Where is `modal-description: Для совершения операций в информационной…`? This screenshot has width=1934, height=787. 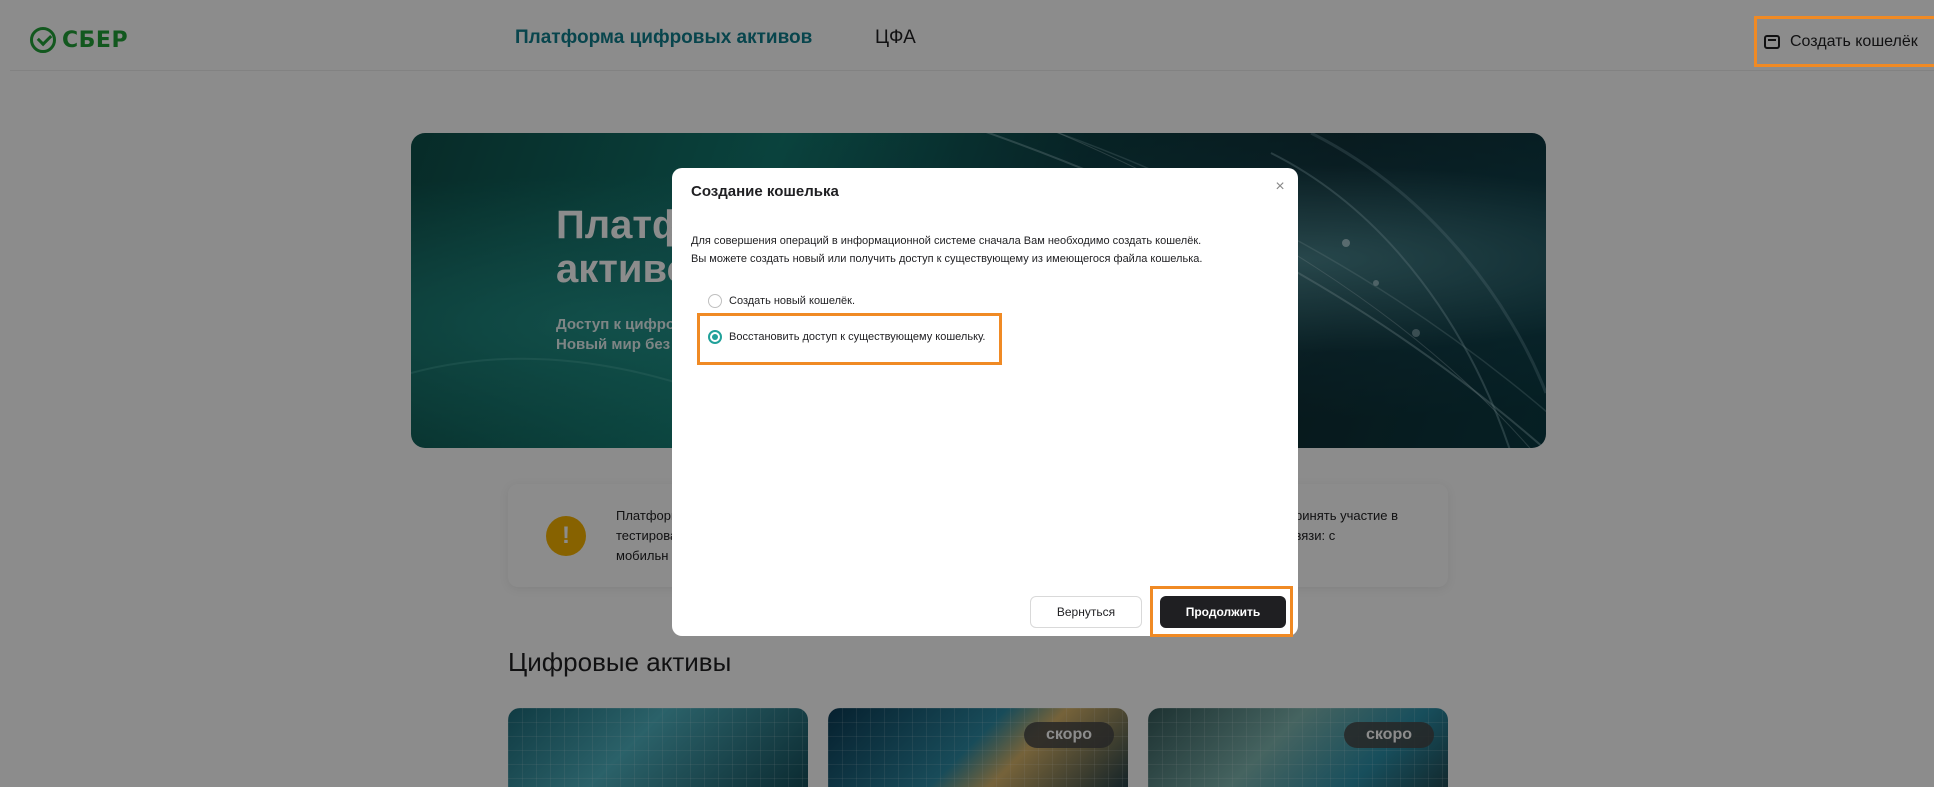 modal-description: Для совершения операций в информационной… is located at coordinates (947, 250).